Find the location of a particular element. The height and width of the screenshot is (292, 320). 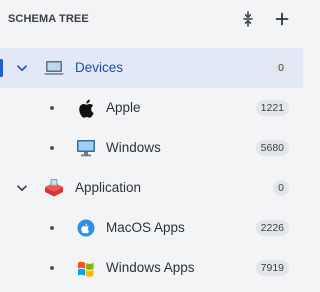

collapse-all-icon is located at coordinates (248, 19).